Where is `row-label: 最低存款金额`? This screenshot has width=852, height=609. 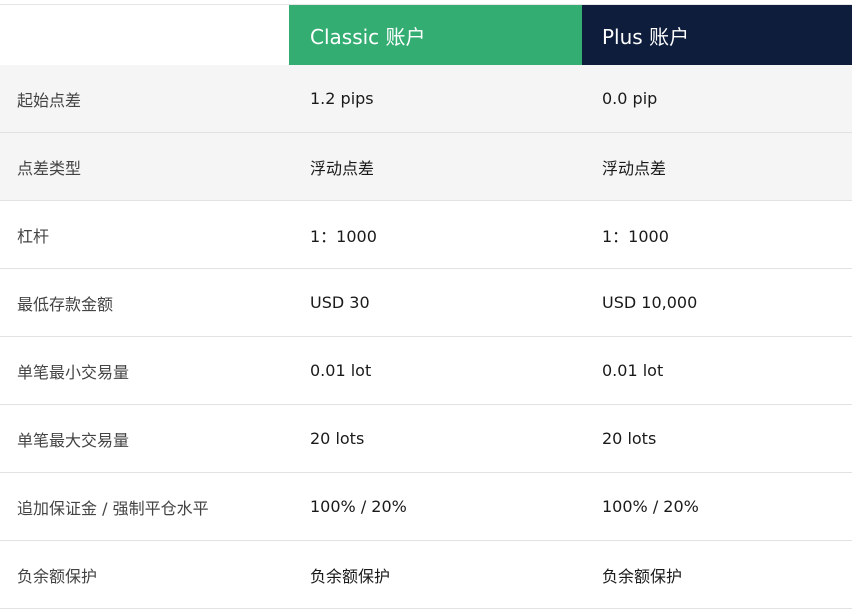
row-label: 最低存款金额 is located at coordinates (65, 304).